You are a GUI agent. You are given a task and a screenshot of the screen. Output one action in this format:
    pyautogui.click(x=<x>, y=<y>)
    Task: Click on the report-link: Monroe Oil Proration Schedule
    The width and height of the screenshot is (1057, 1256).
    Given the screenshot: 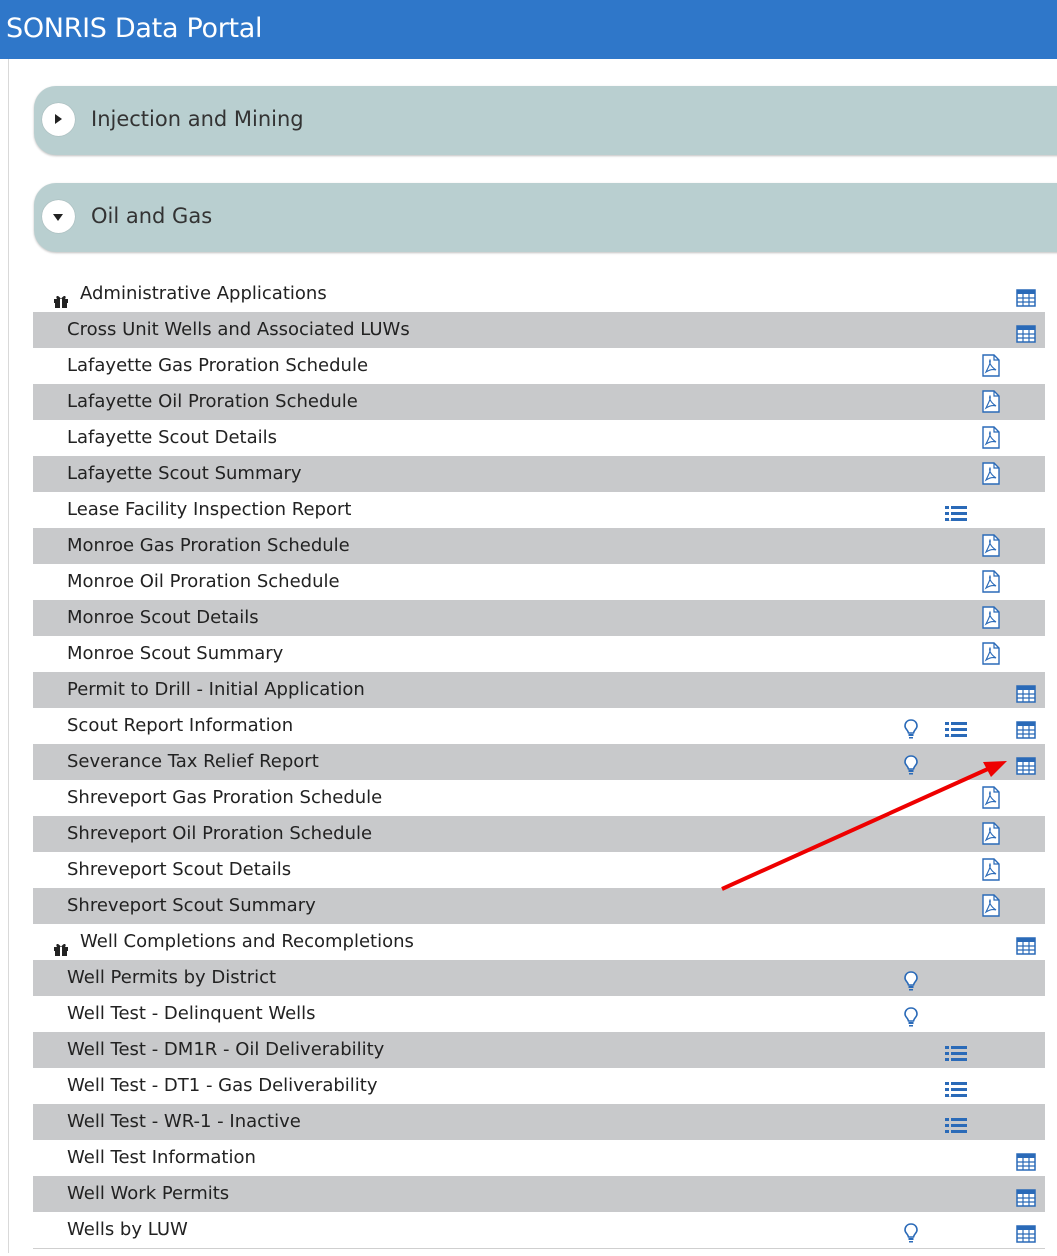 What is the action you would take?
    pyautogui.click(x=203, y=582)
    